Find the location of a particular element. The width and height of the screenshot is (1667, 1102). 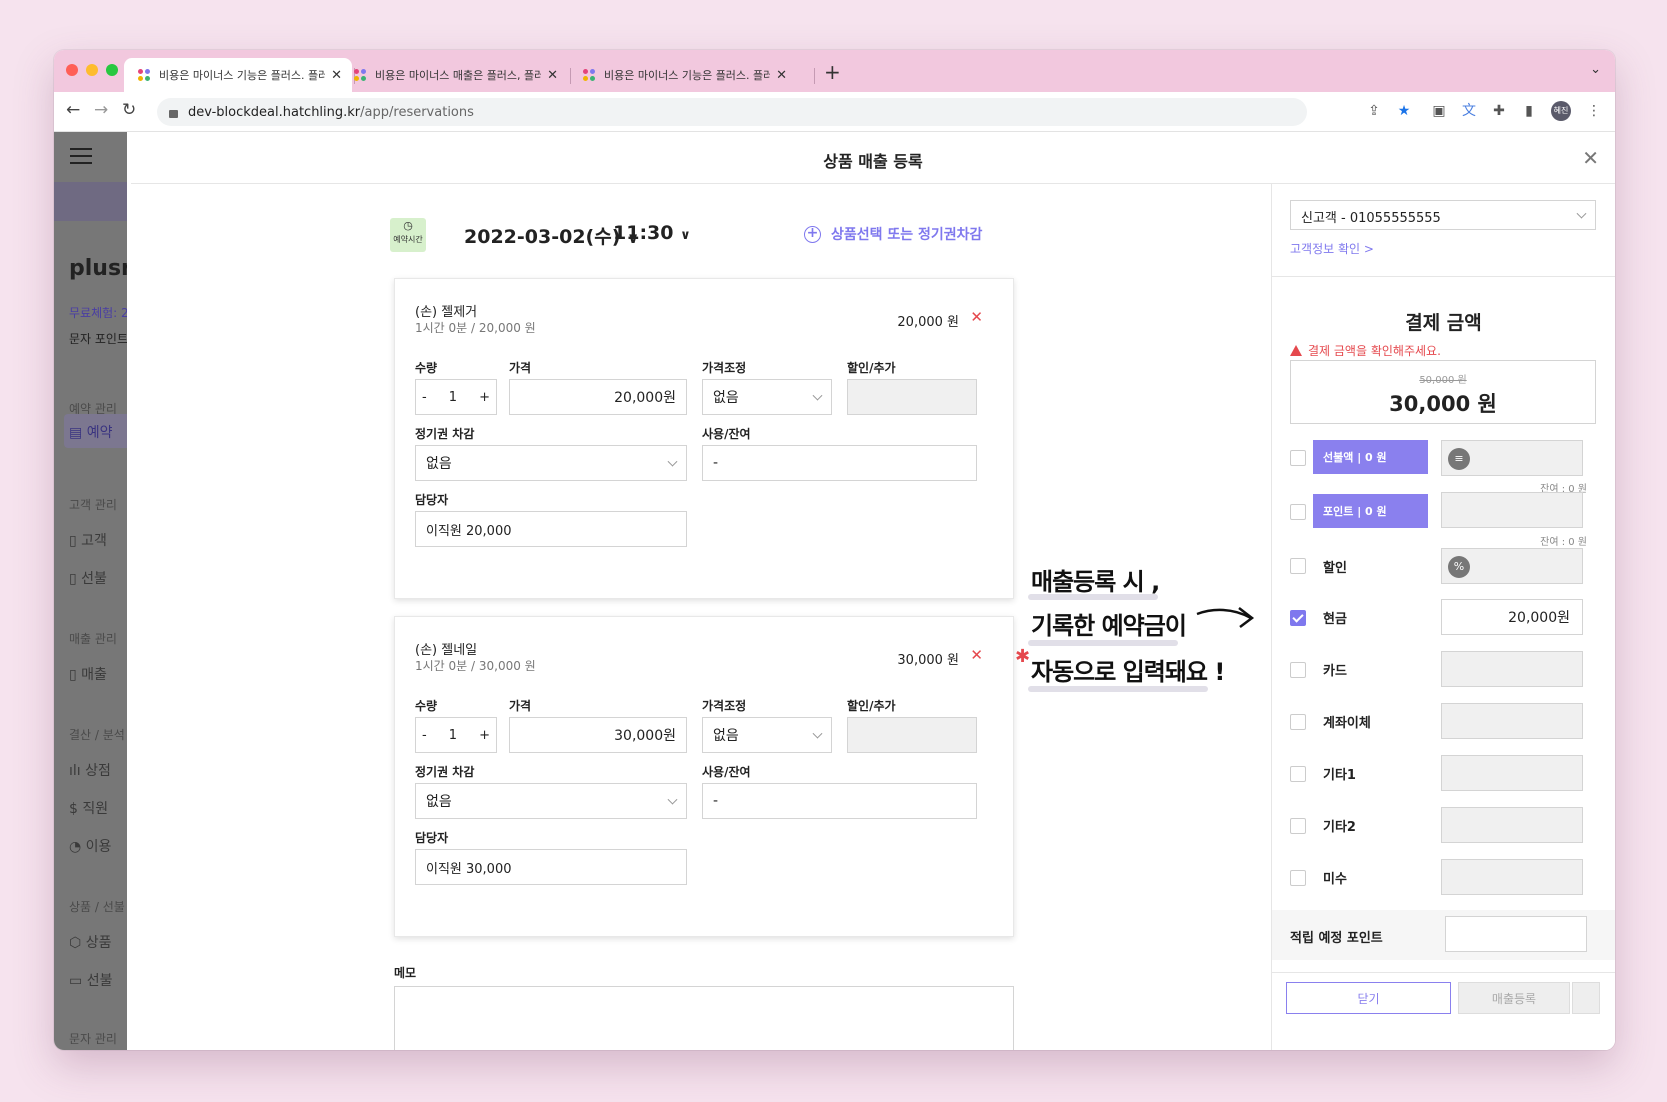

translate-icon: 文 is located at coordinates (1469, 111).